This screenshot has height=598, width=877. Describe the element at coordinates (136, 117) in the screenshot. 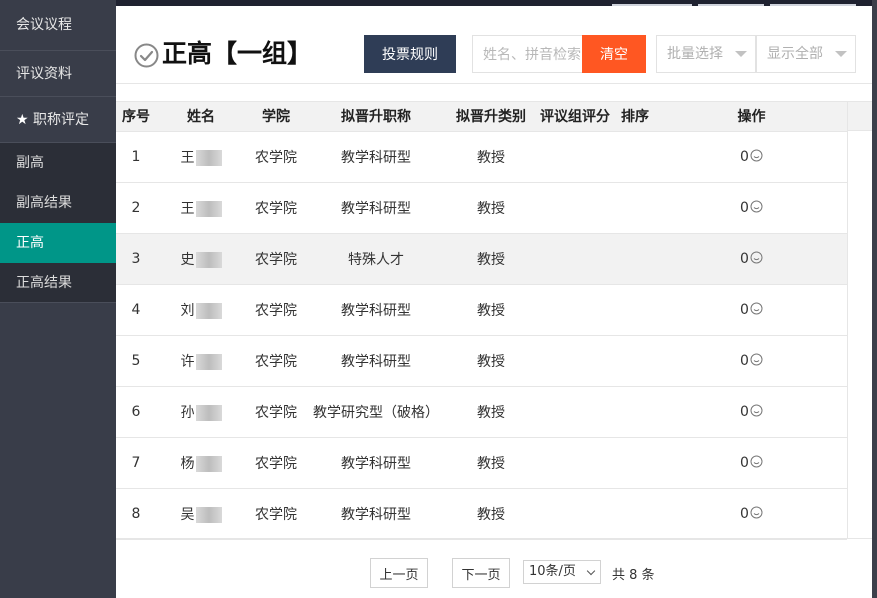

I see `column-header-no: 序号` at that location.